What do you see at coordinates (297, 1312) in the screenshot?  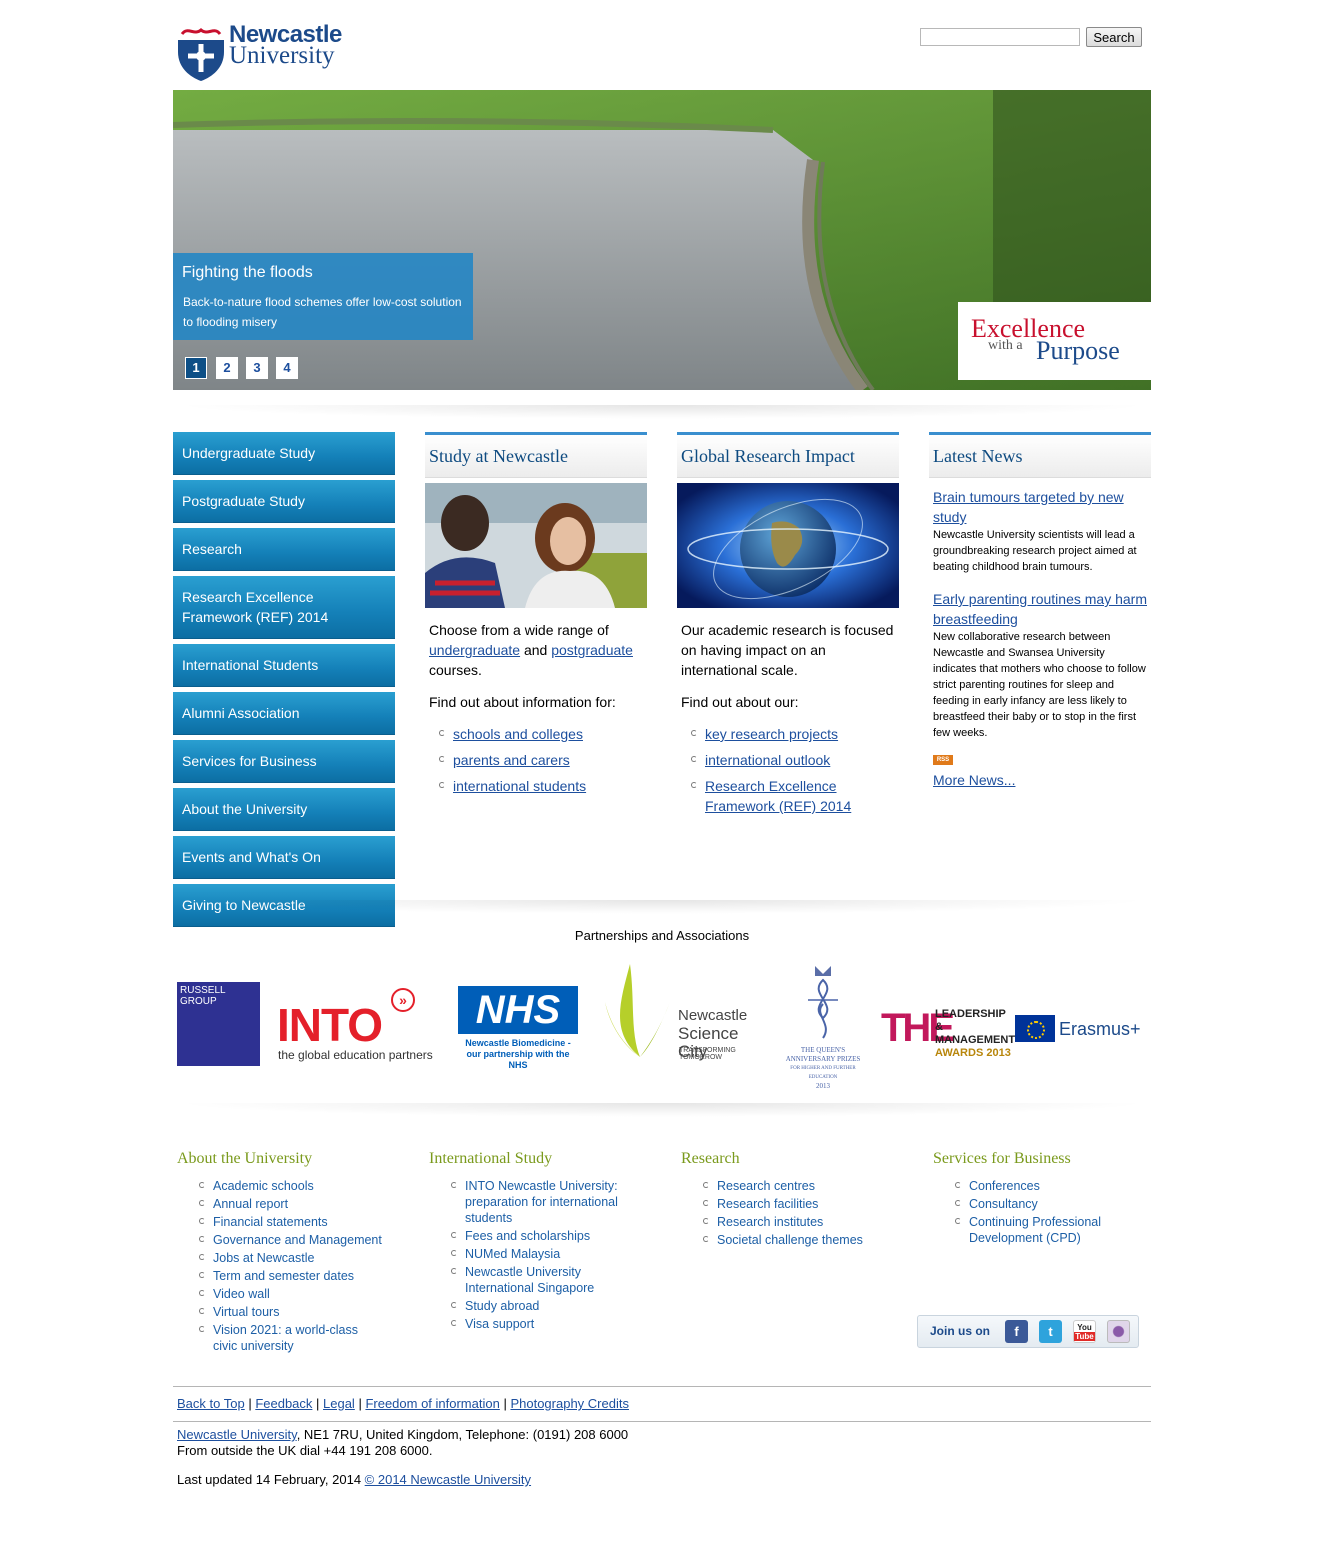 I see `footer-link: Virtual tours` at bounding box center [297, 1312].